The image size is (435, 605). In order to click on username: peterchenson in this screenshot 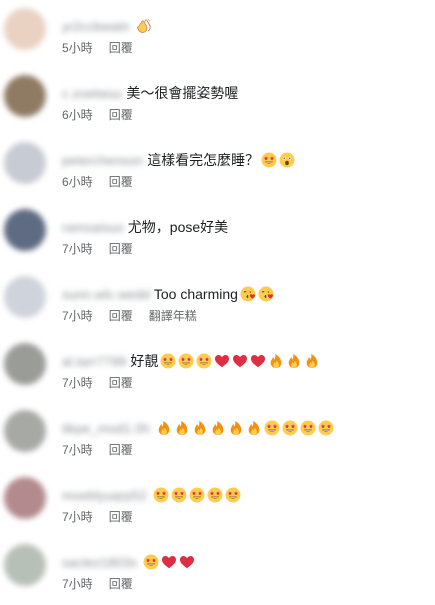, I will do `click(102, 160)`.